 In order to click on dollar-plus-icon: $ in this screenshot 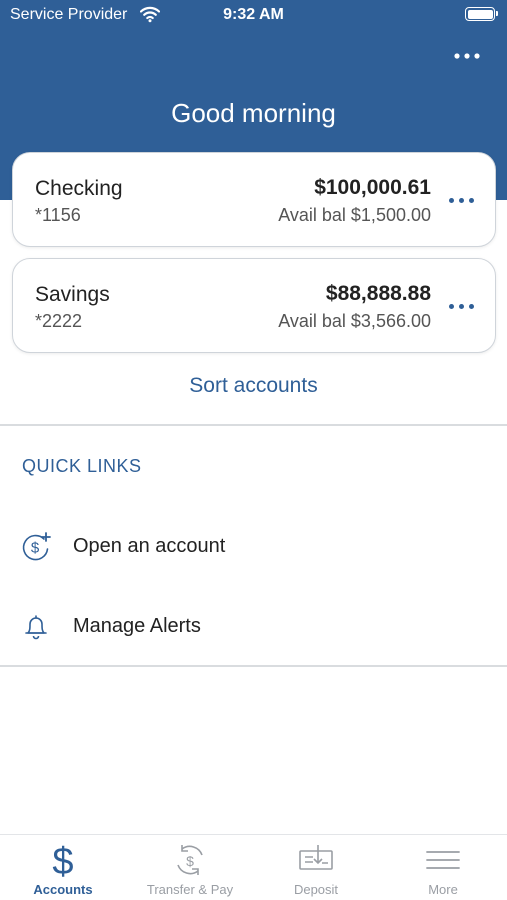, I will do `click(36, 546)`.